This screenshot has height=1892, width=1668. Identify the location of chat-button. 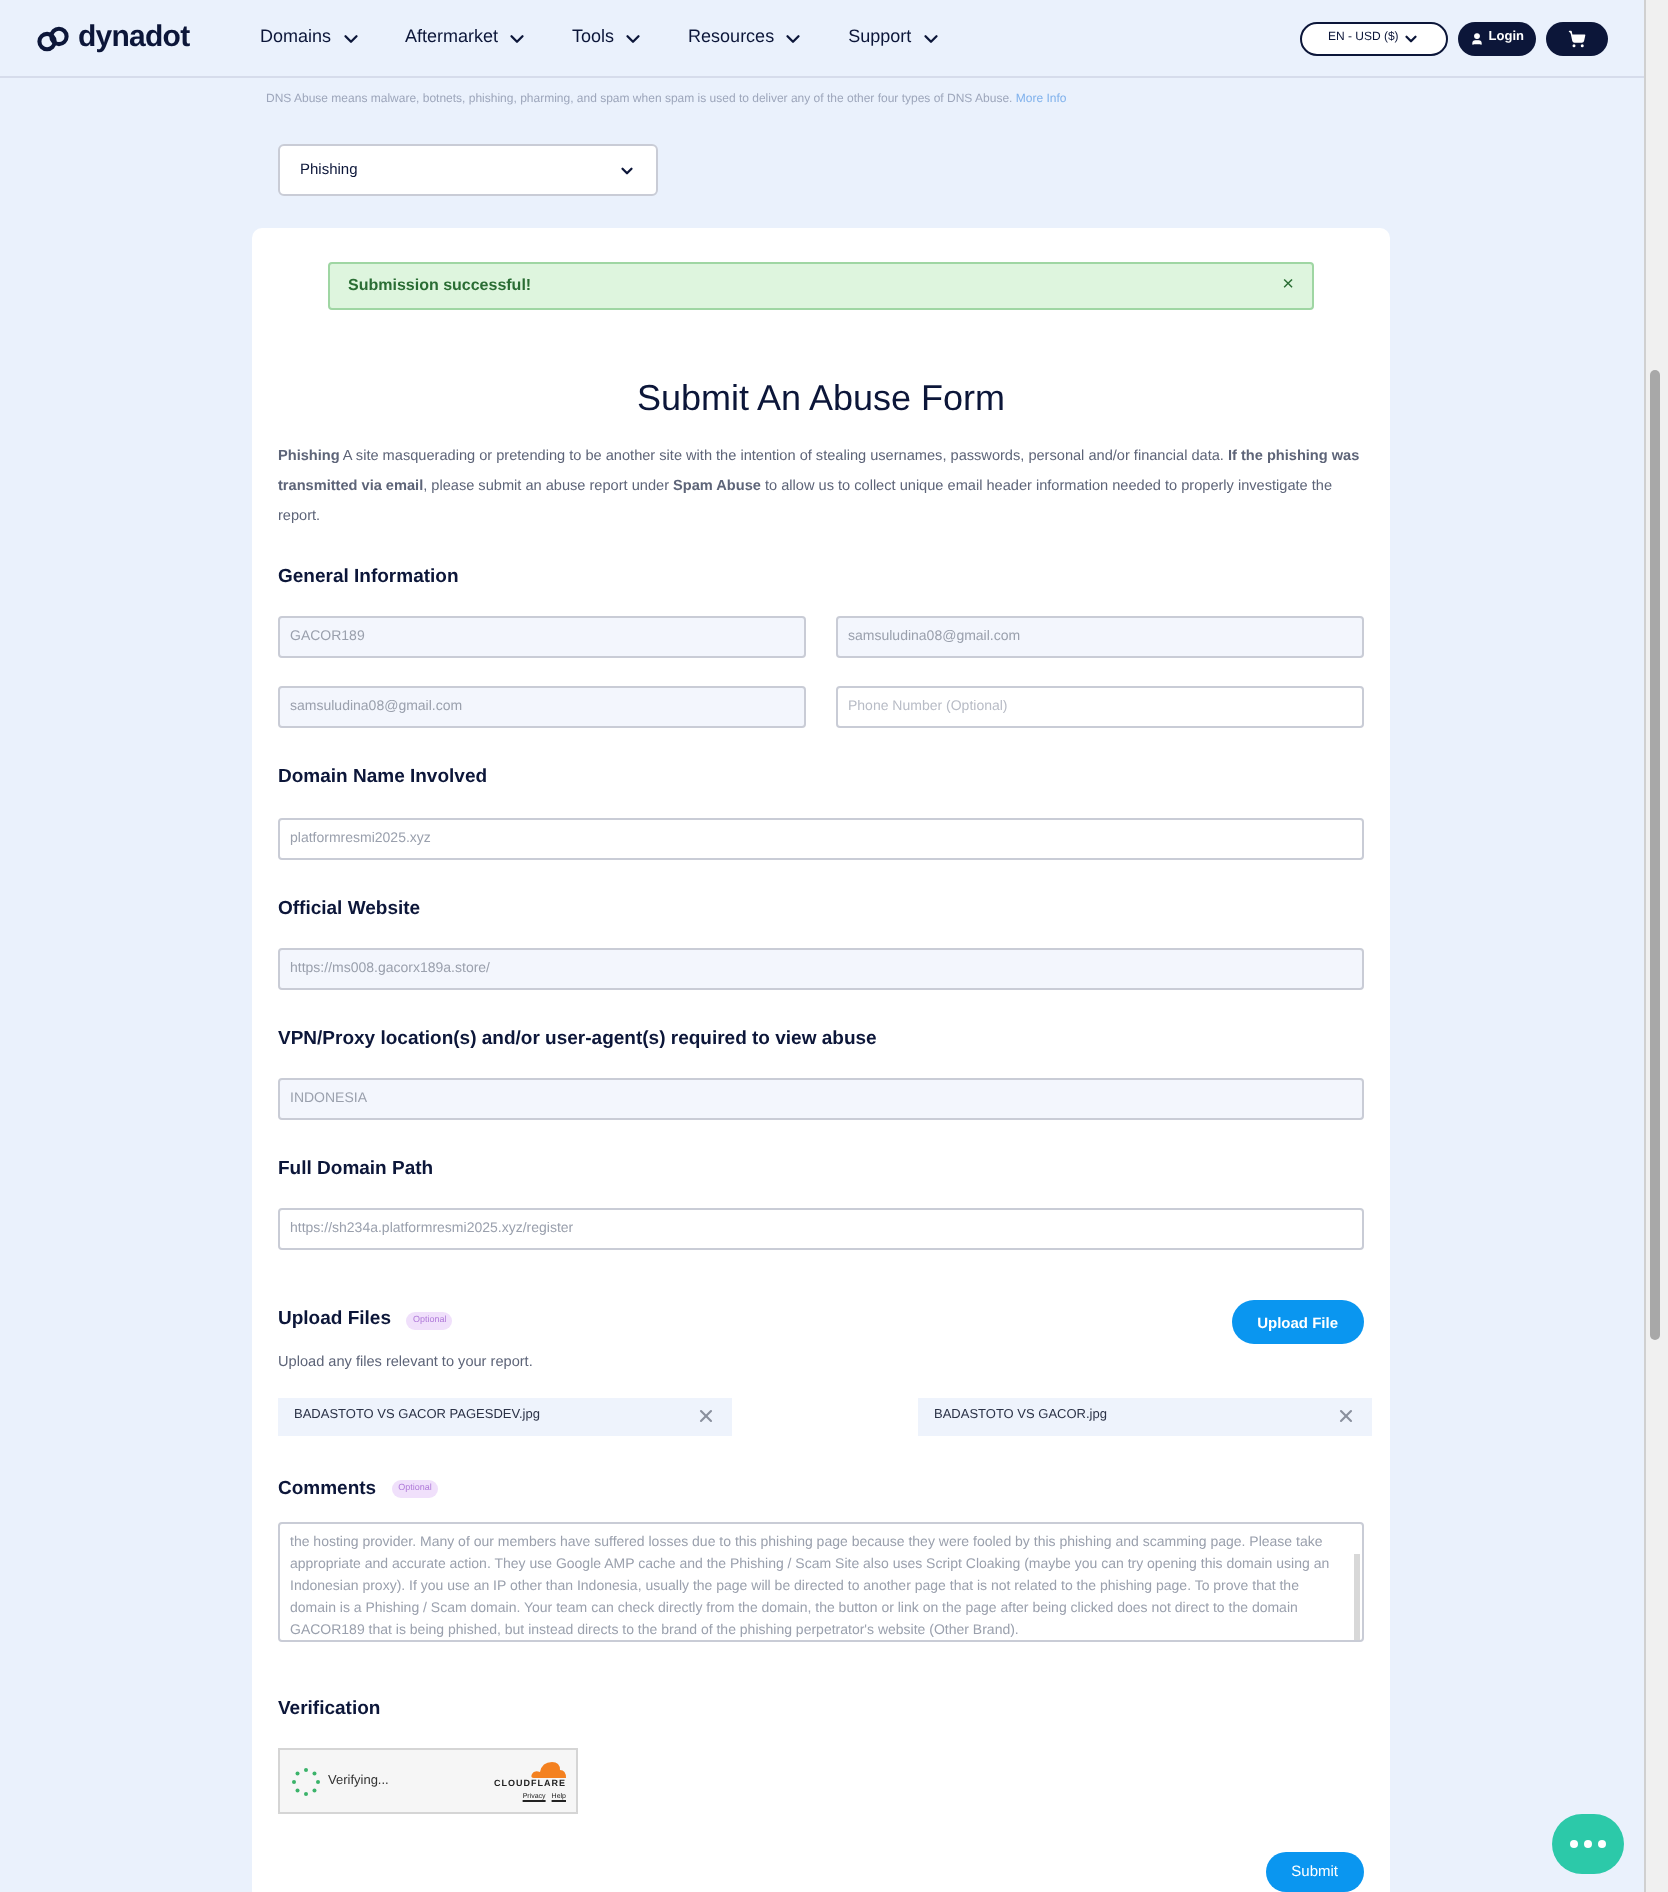
(1588, 1844).